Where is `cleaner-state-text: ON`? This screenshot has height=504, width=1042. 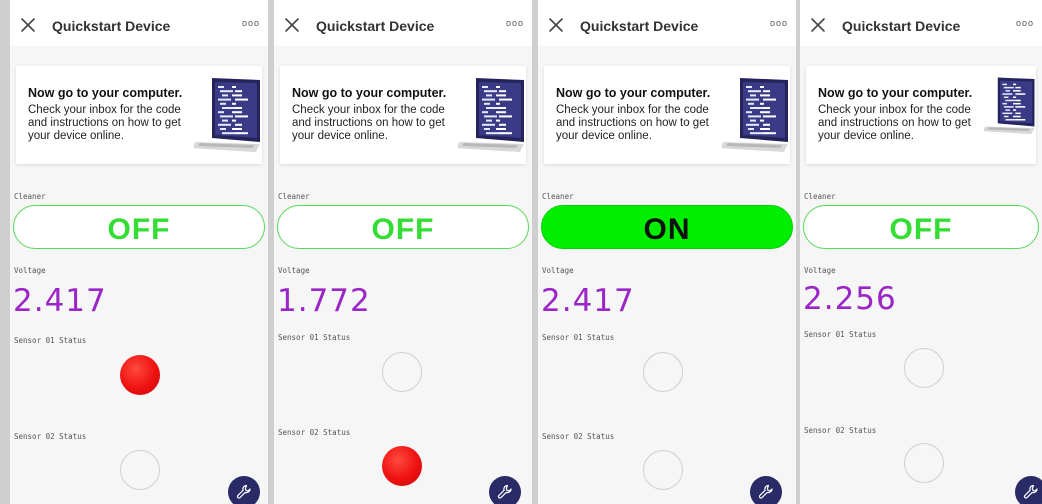
cleaner-state-text: ON is located at coordinates (667, 229).